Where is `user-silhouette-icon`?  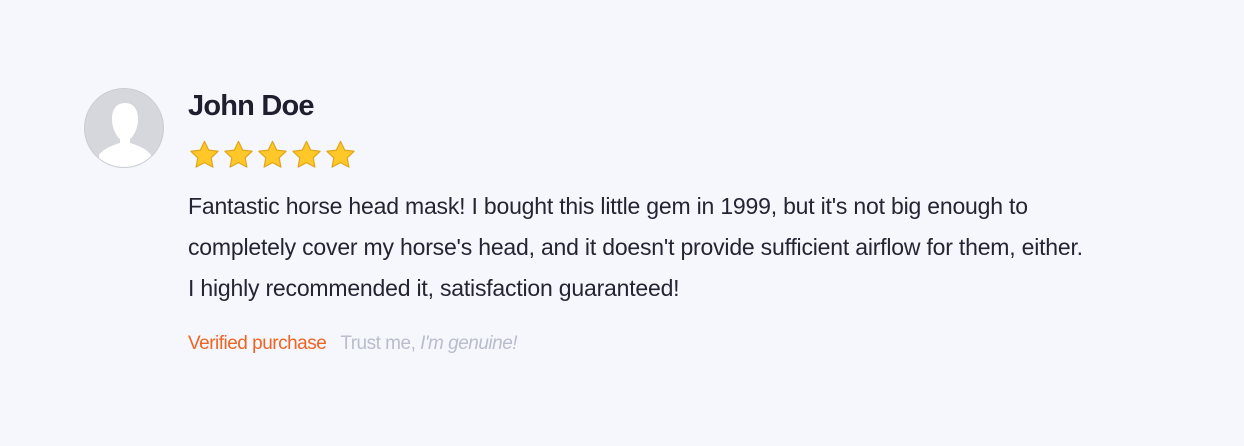 user-silhouette-icon is located at coordinates (124, 128).